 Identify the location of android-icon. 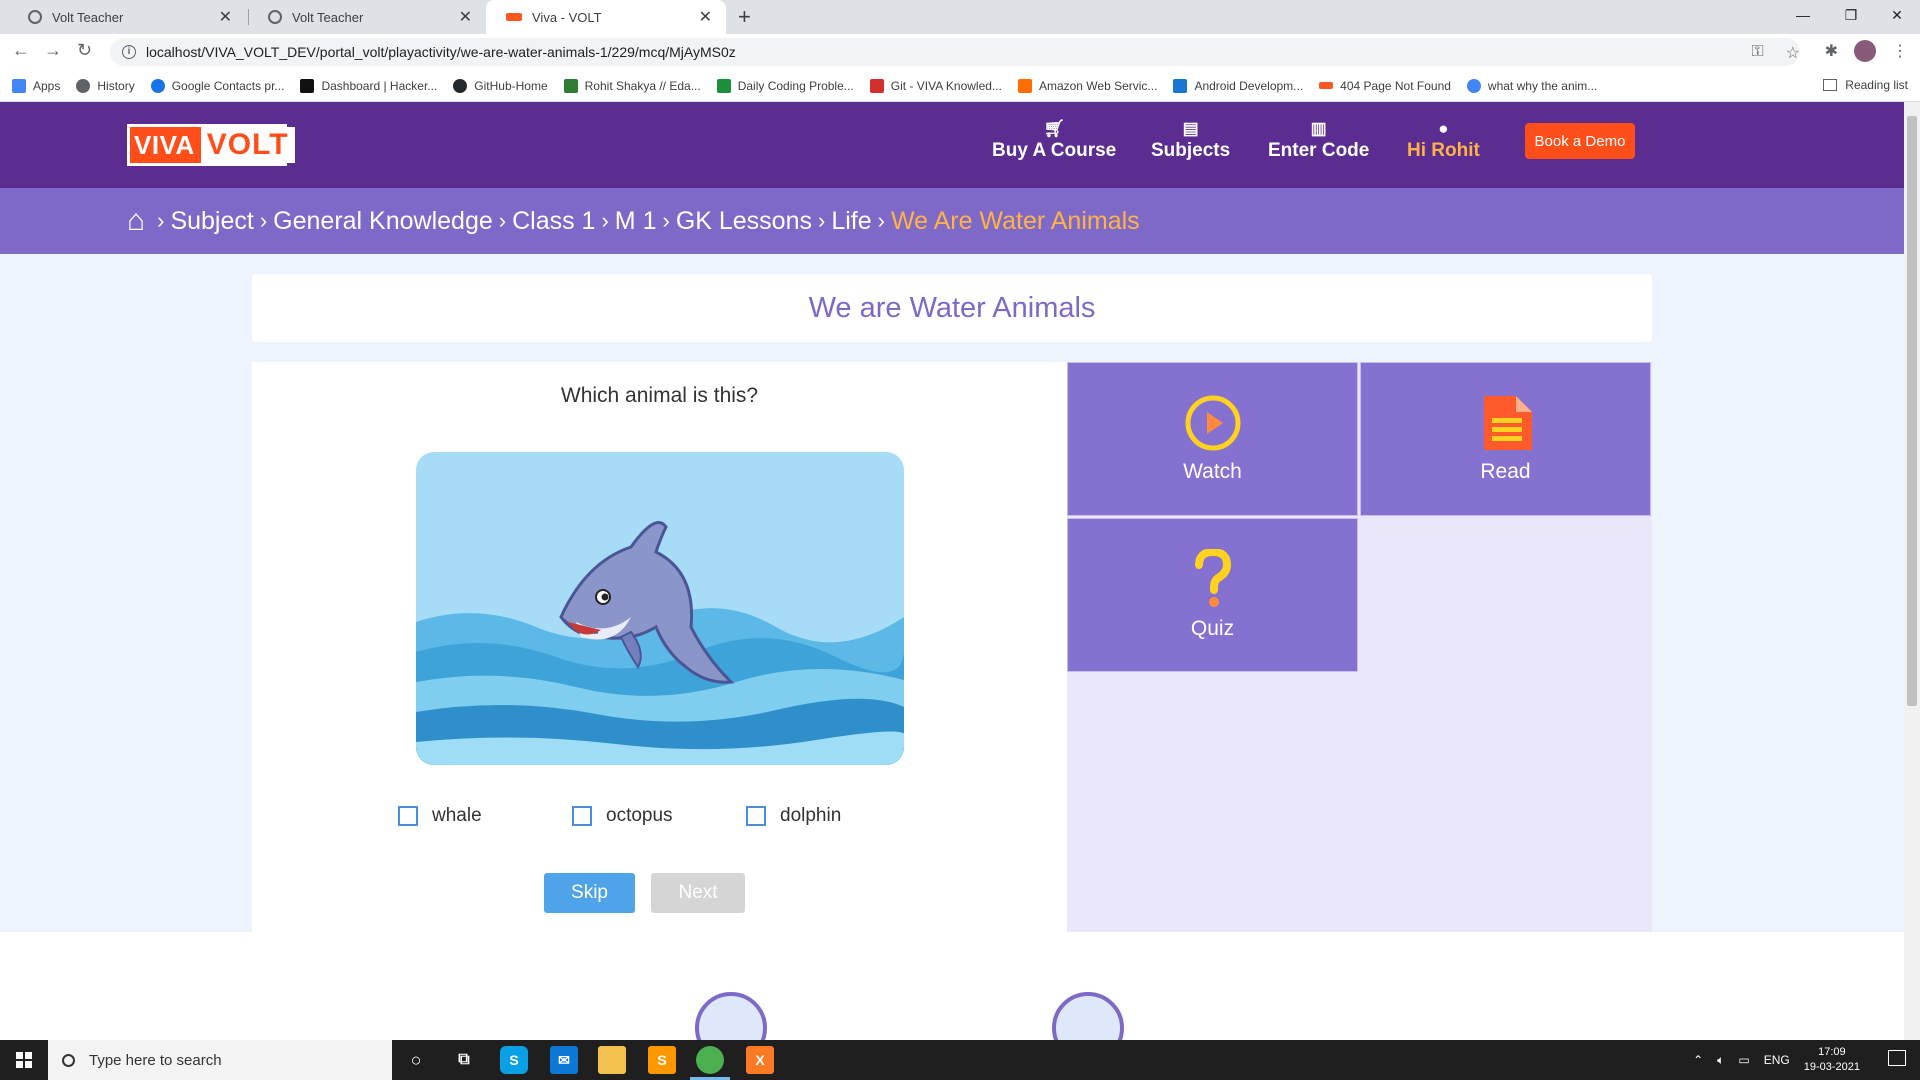
(1180, 85).